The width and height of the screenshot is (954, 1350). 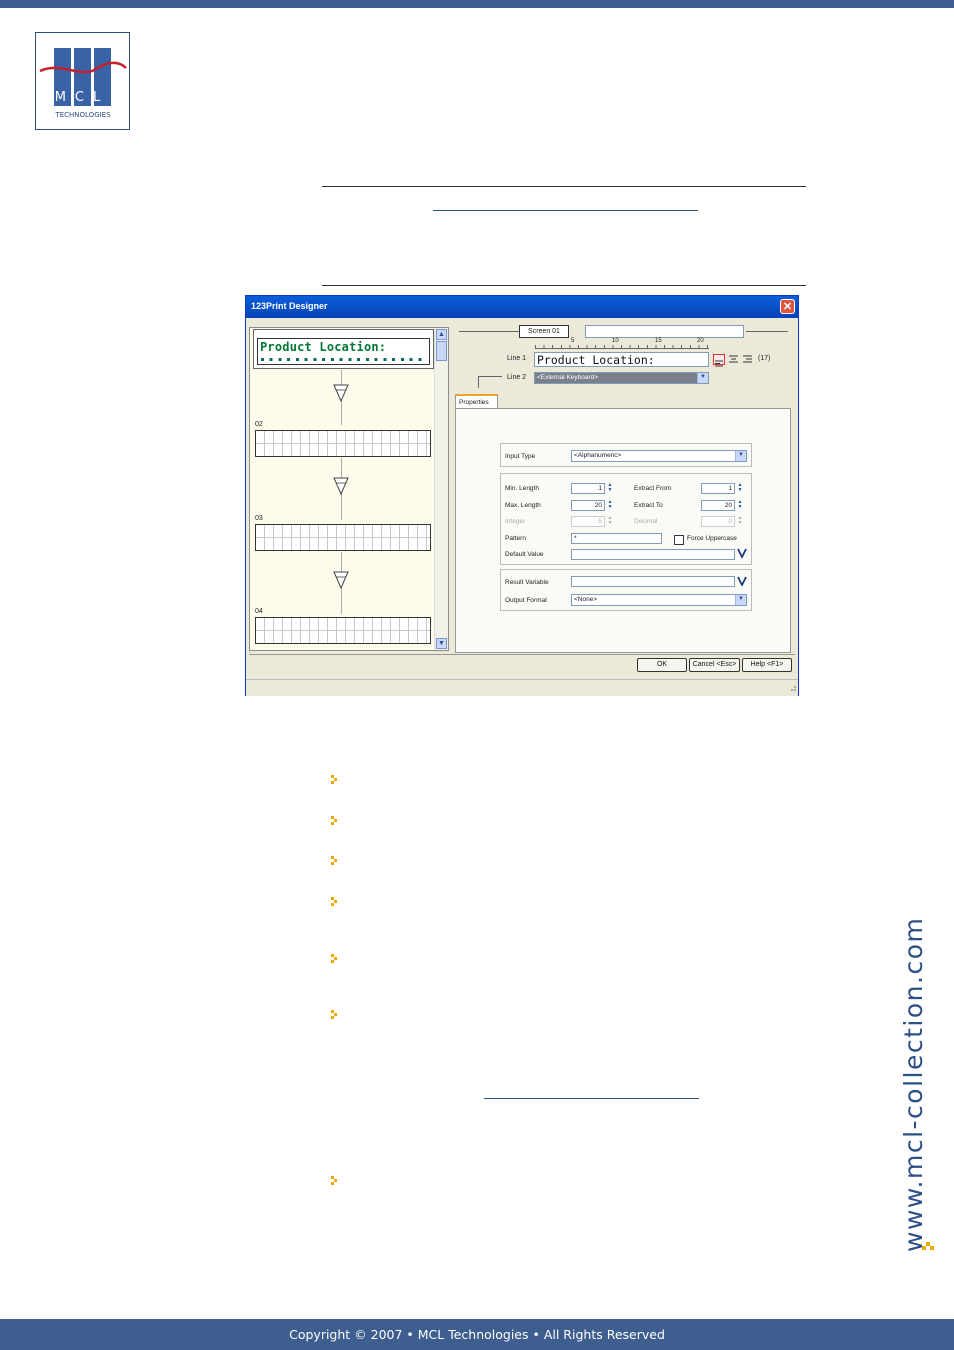 I want to click on pattern-input: *, so click(x=616, y=538).